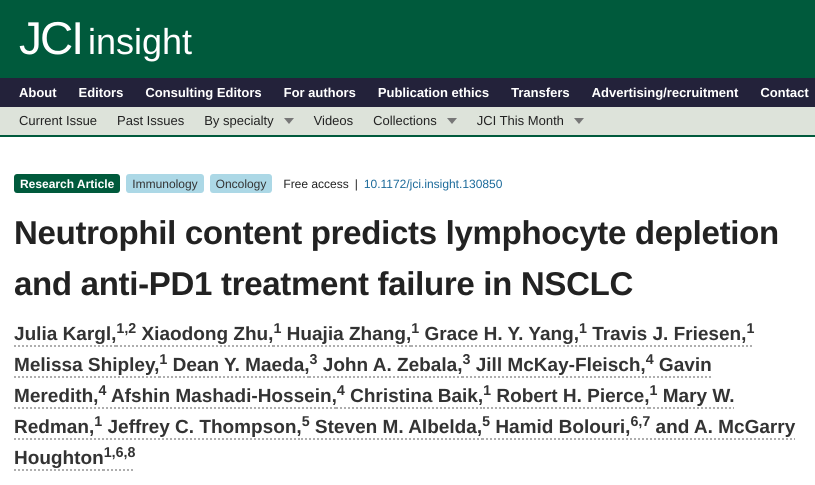  What do you see at coordinates (58, 121) in the screenshot?
I see `sub-nav-link: Current Issue` at bounding box center [58, 121].